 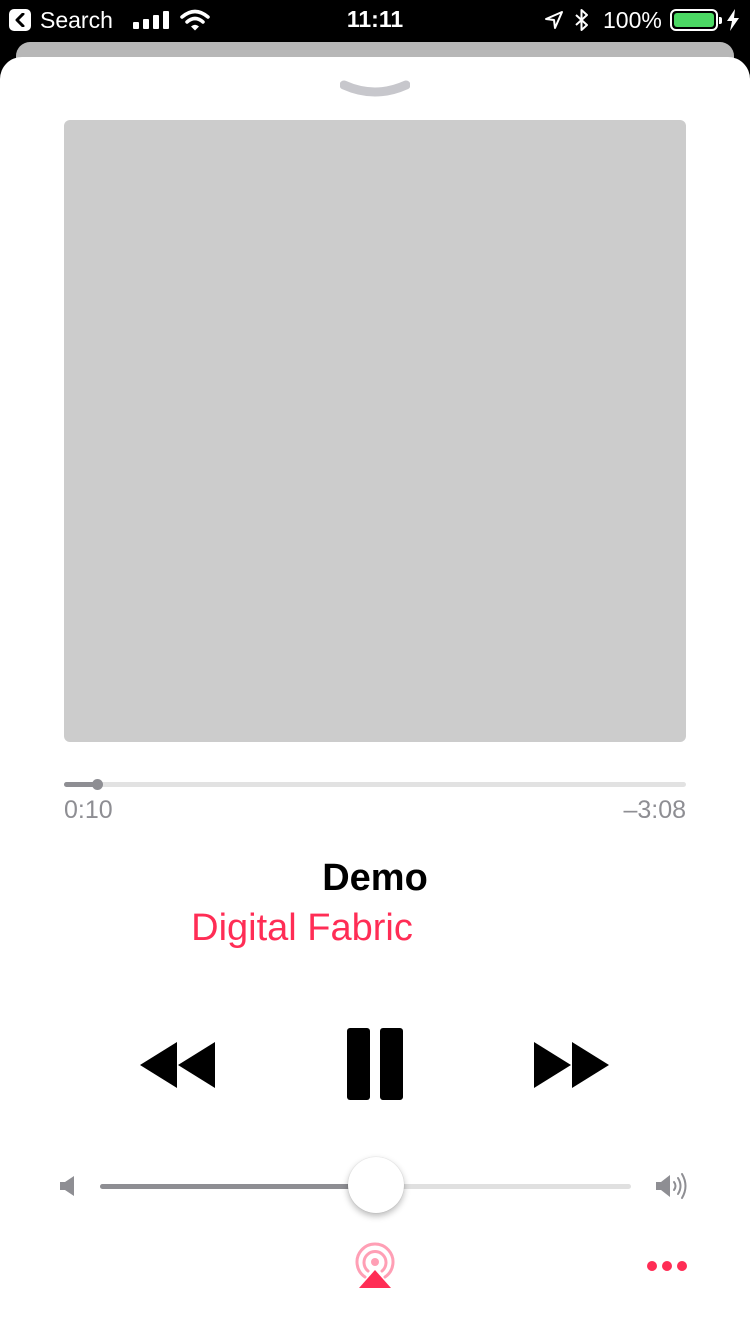 I want to click on rewind-button, so click(x=178, y=1067).